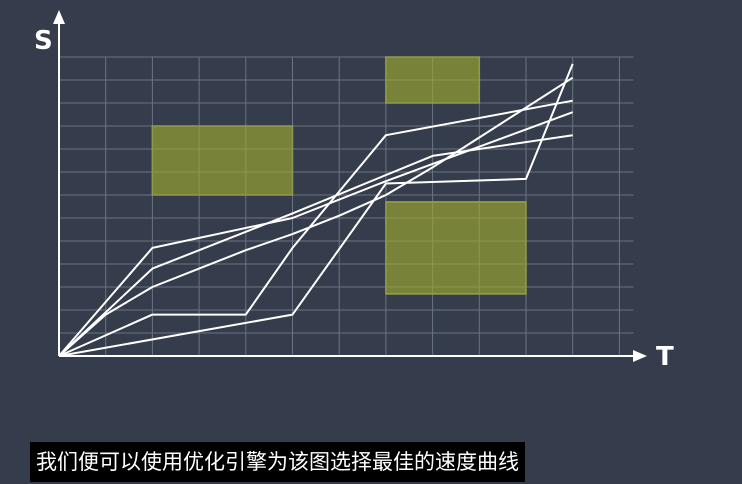  I want to click on subtitle-caption: 我们便可以使用优化引擎为该图选择最佳的速度曲线, so click(277, 462).